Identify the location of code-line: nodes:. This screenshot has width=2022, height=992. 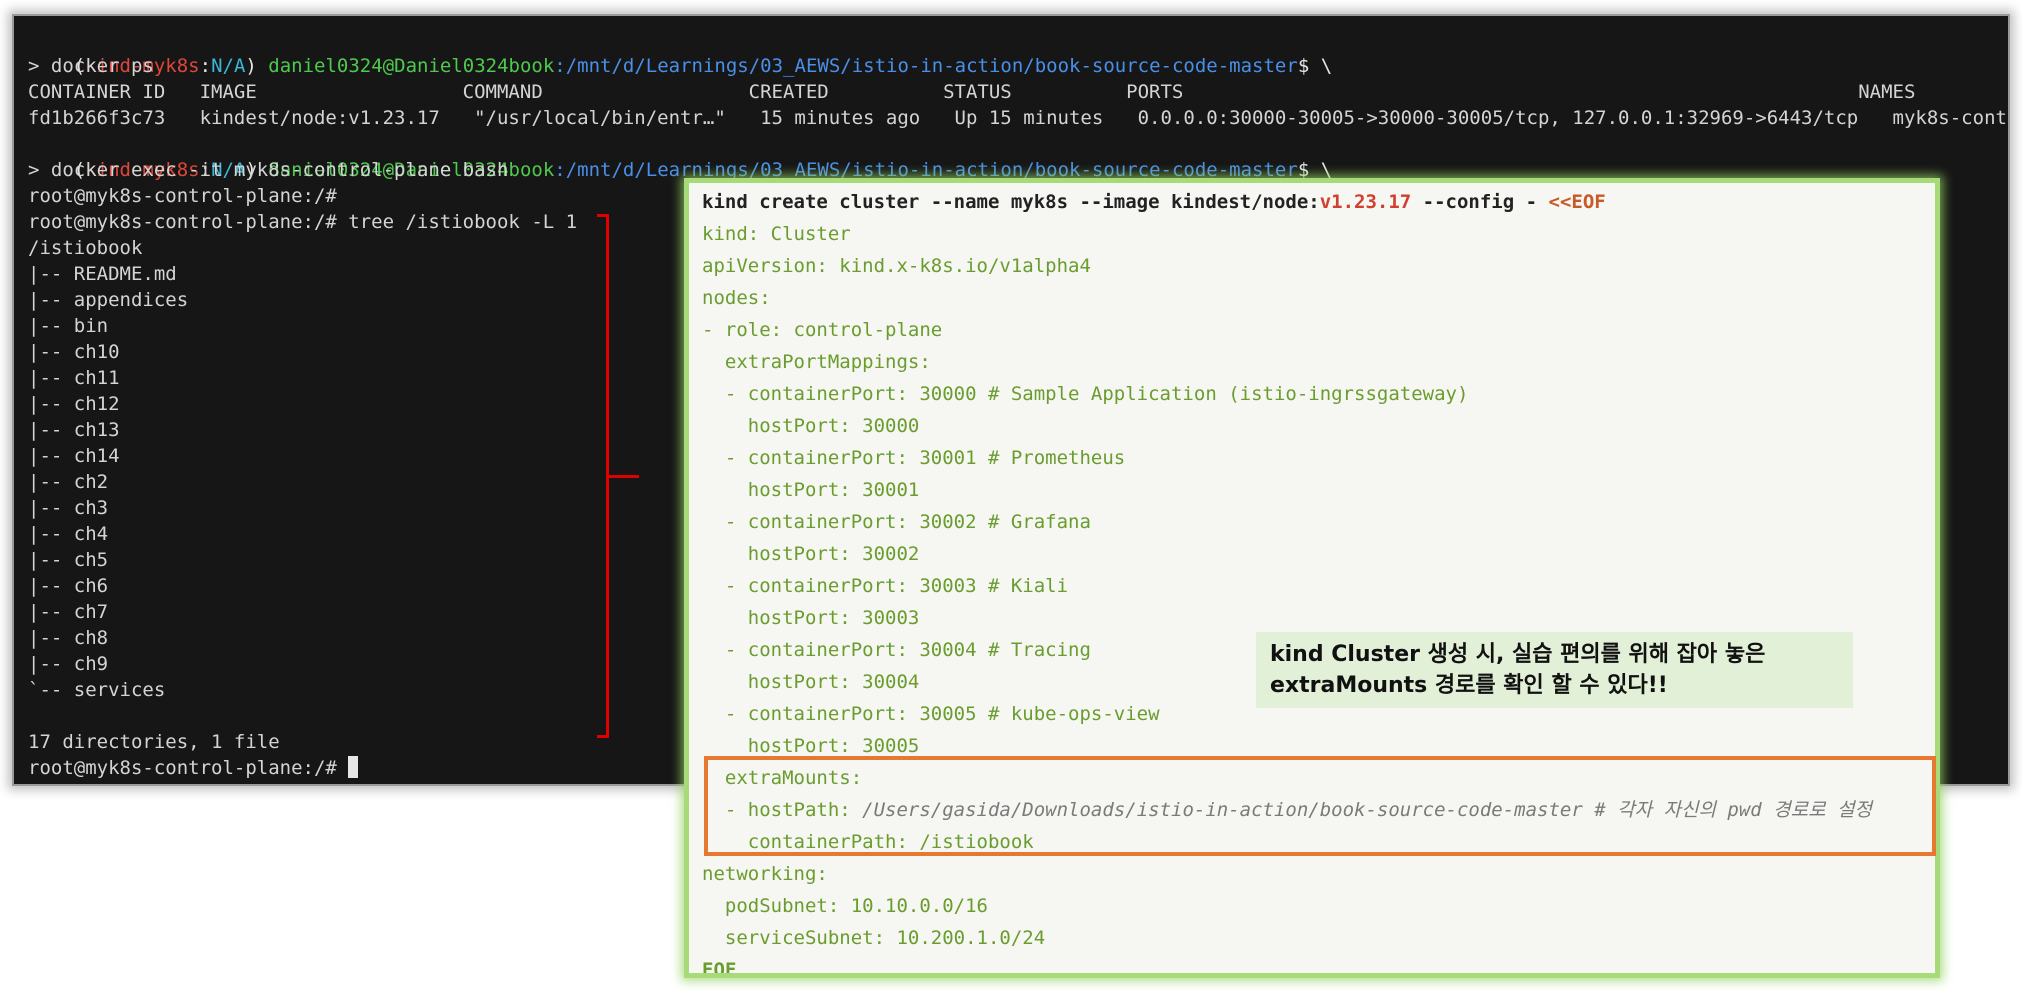
(736, 298).